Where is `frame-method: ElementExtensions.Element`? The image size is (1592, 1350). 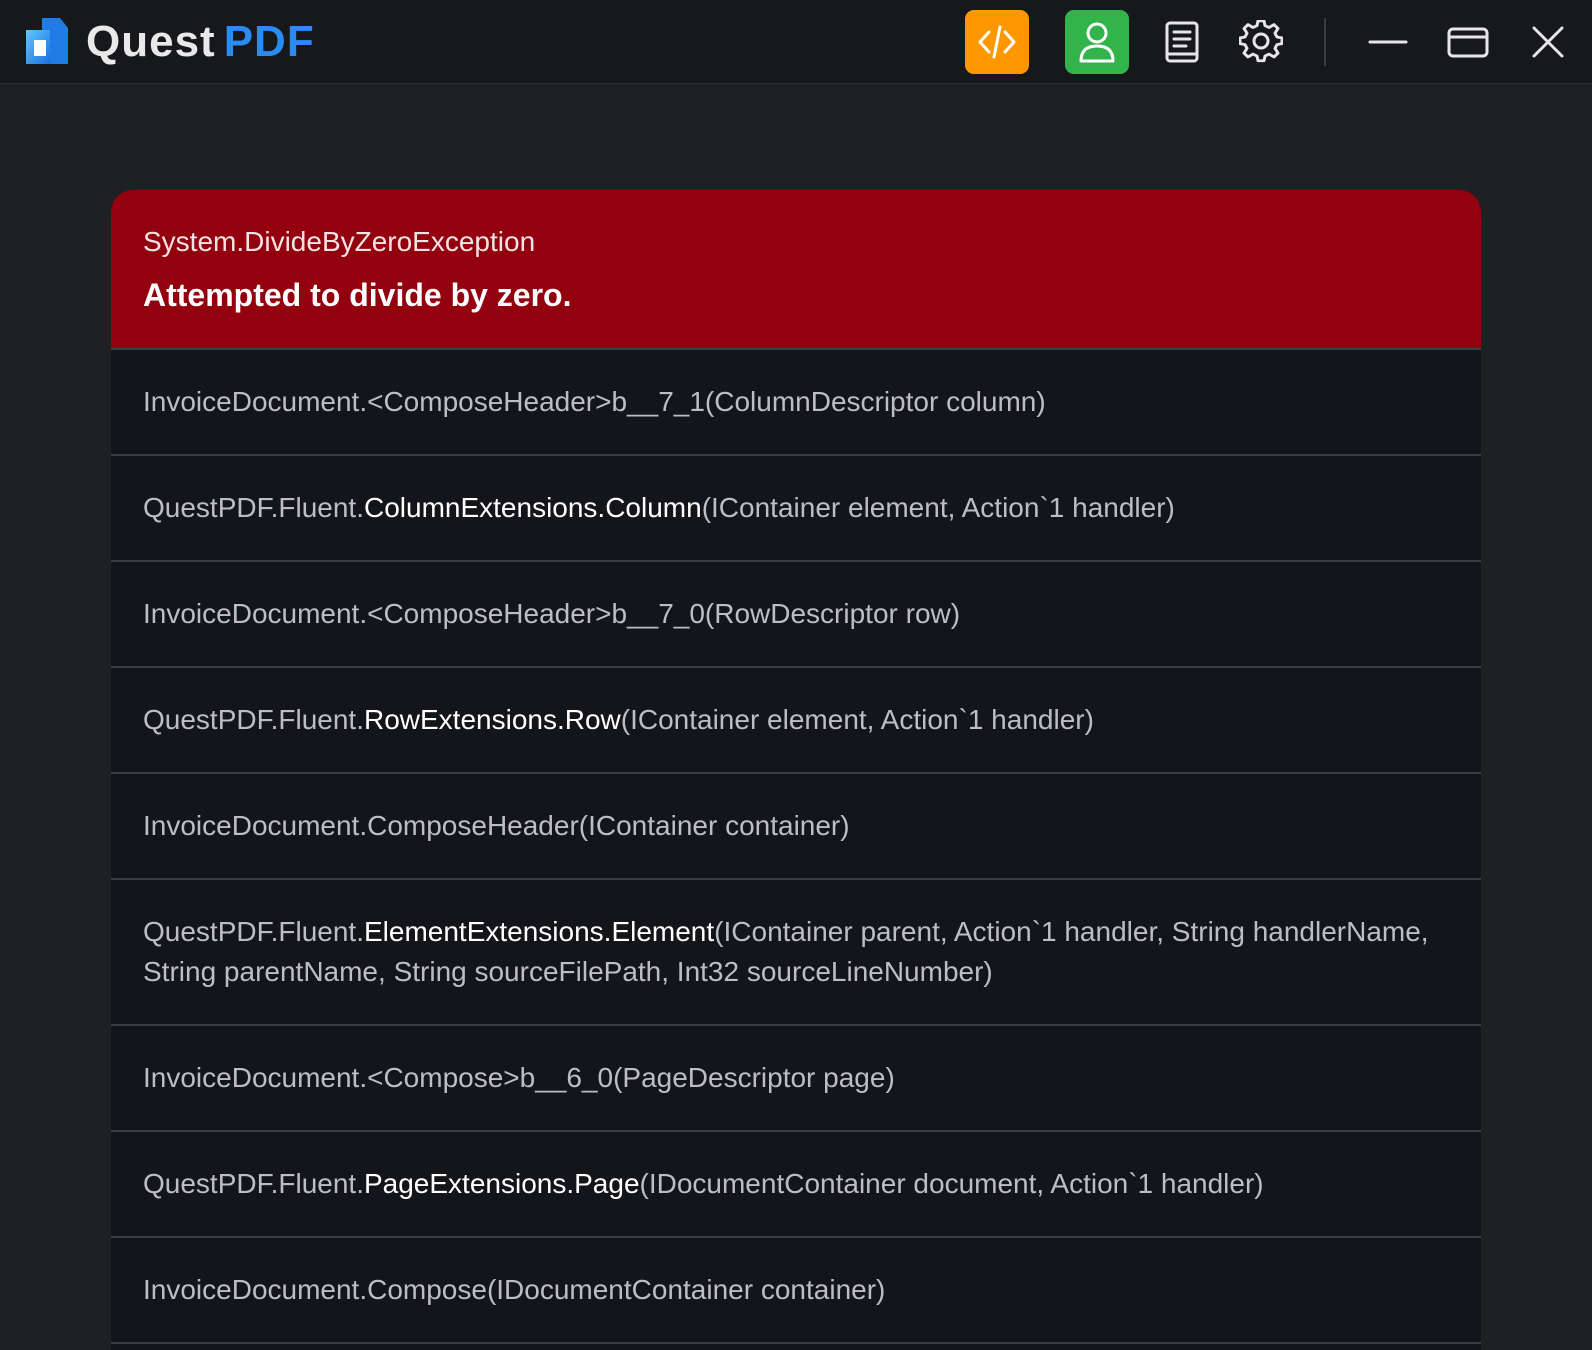
frame-method: ElementExtensions.Element is located at coordinates (539, 931).